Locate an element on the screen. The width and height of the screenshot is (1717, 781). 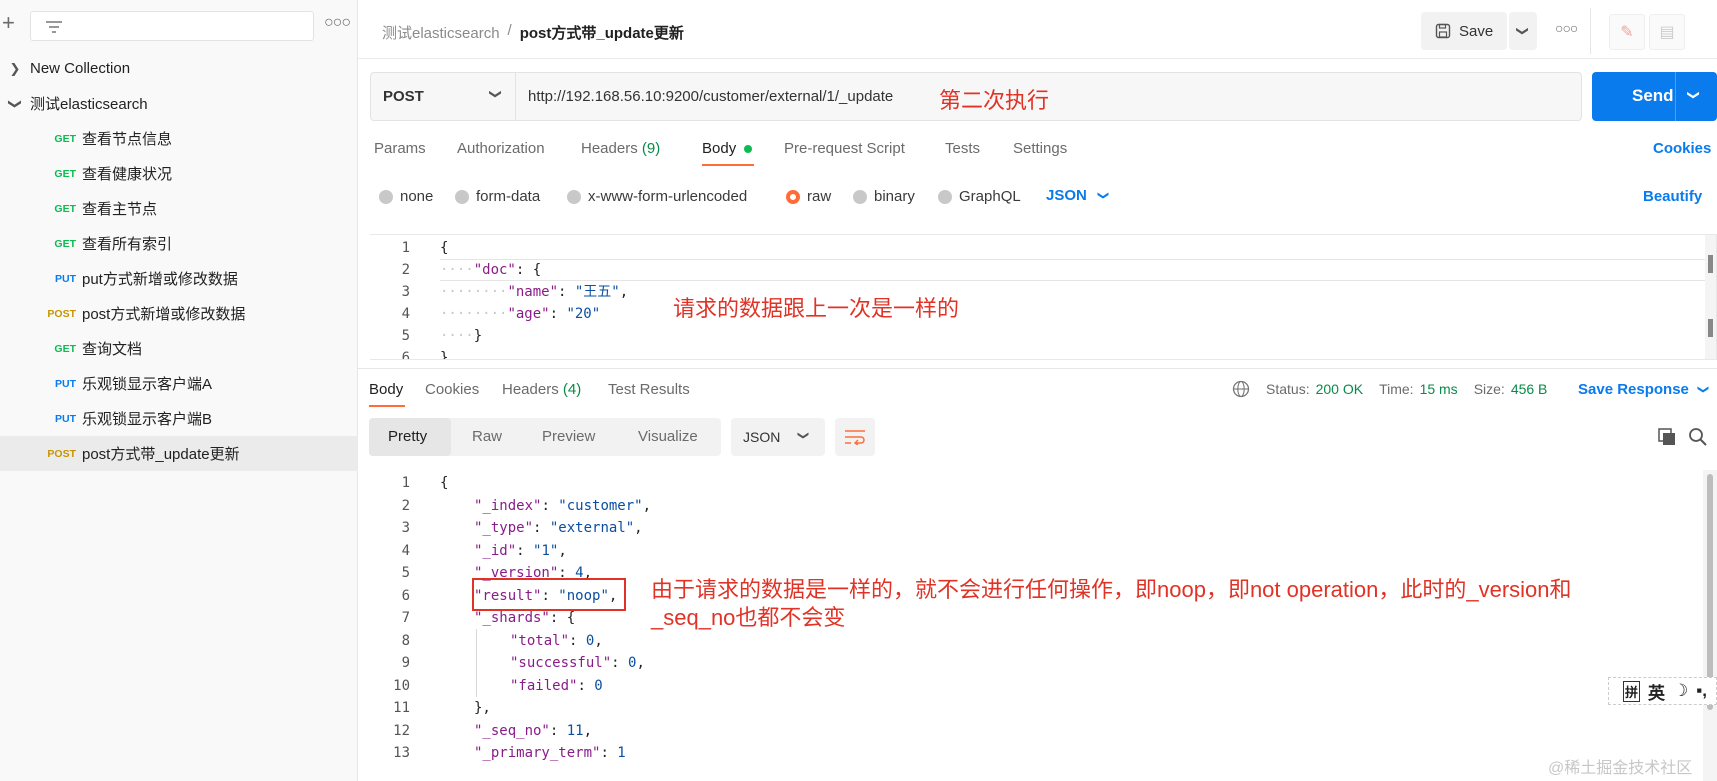
view-tab-raw: Raw is located at coordinates (487, 436).